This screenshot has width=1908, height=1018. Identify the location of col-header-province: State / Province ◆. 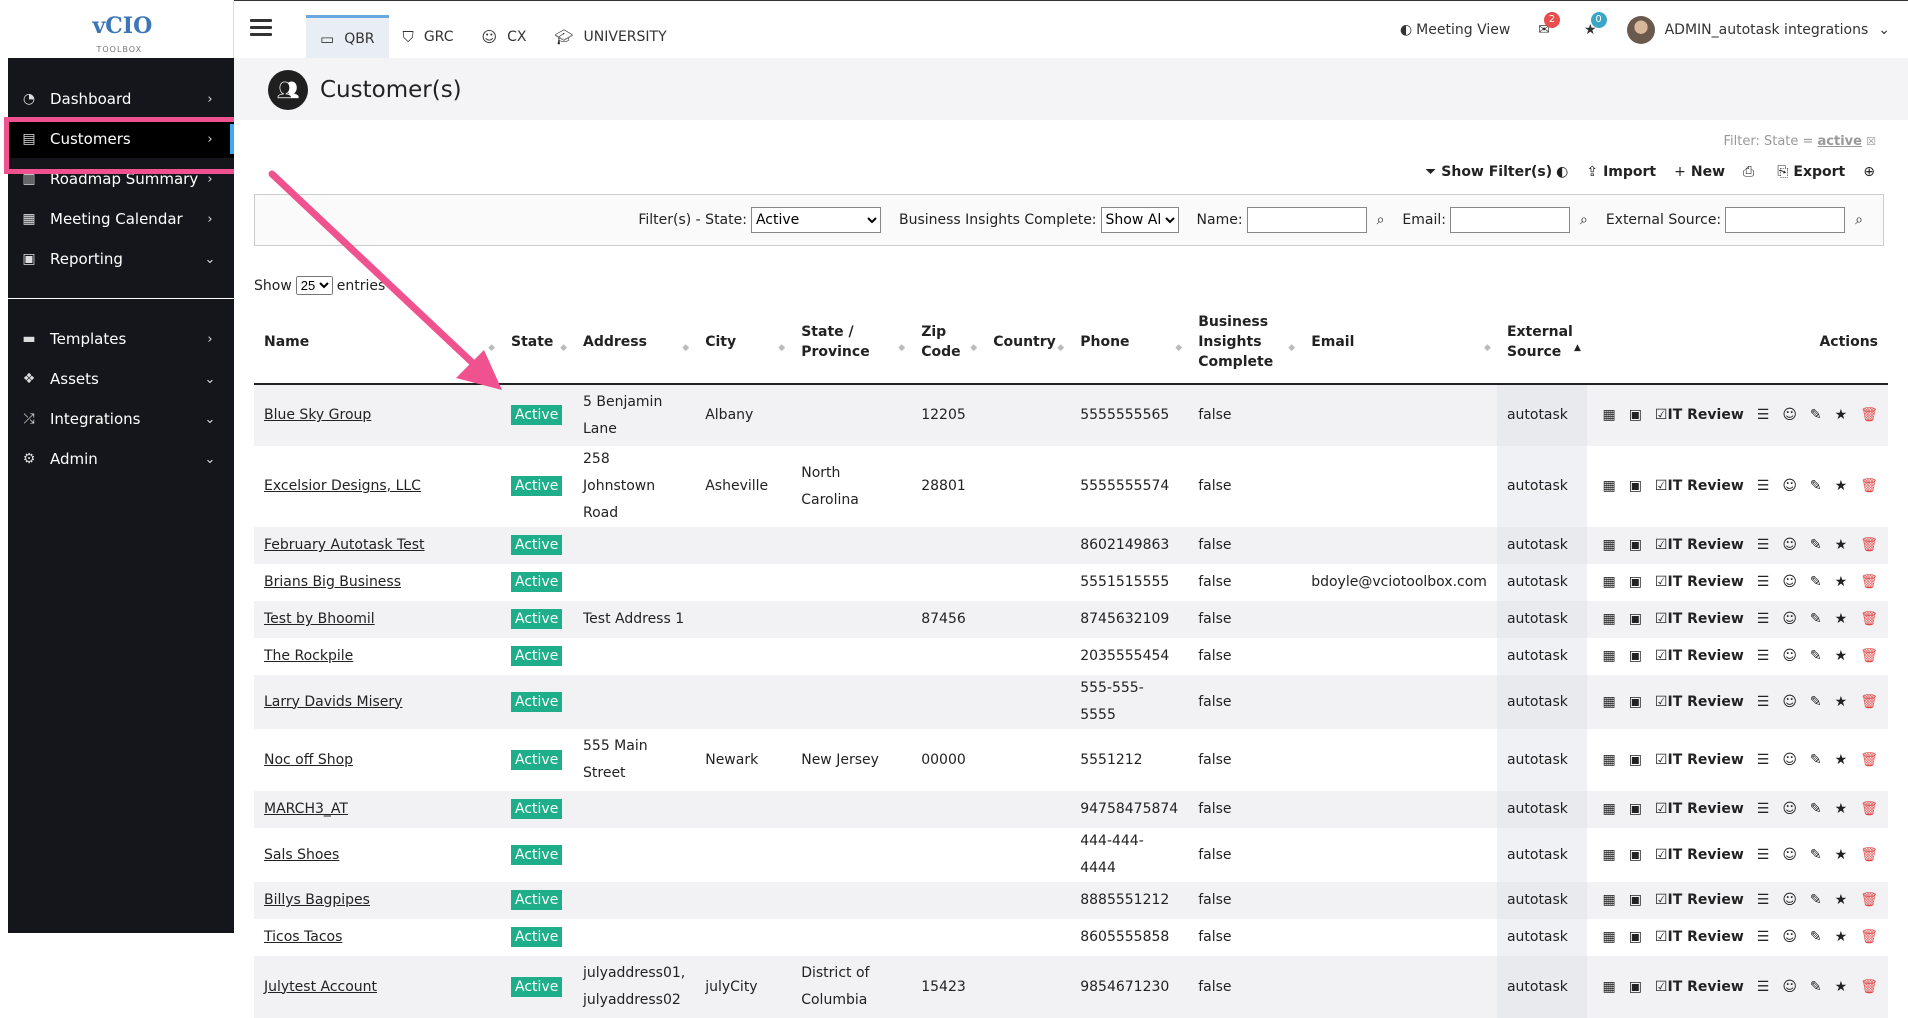
(851, 342).